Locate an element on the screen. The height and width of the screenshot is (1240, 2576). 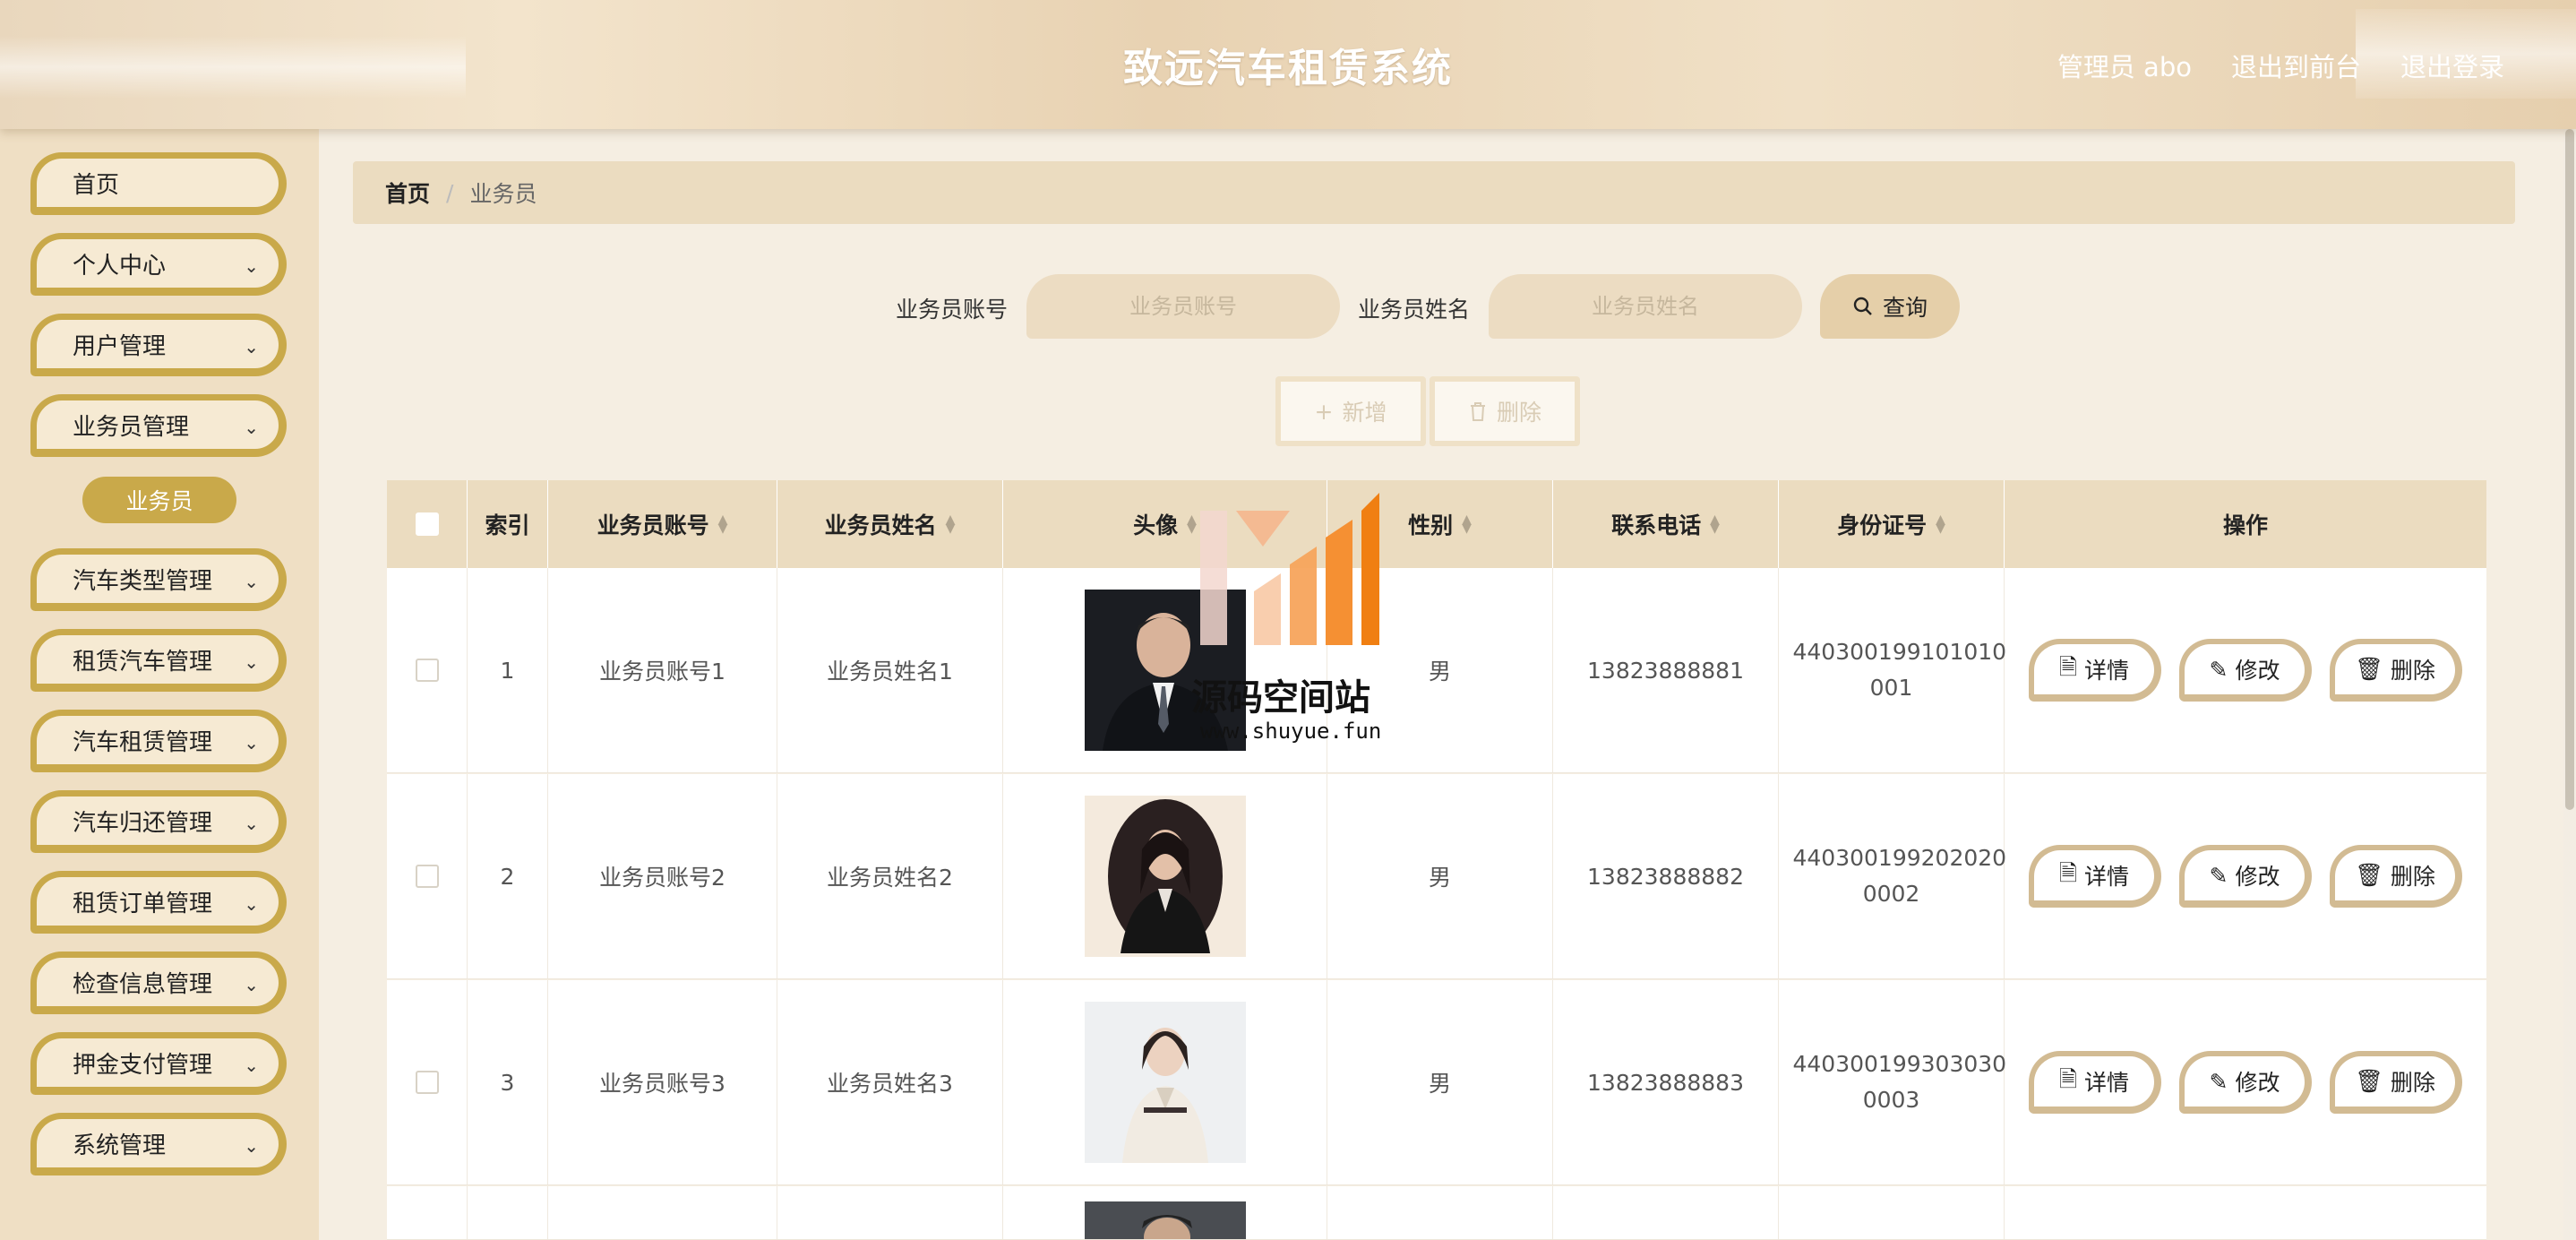
sidebar-item-deposit-payment: 押金支付管理 ⌄ is located at coordinates (158, 1063).